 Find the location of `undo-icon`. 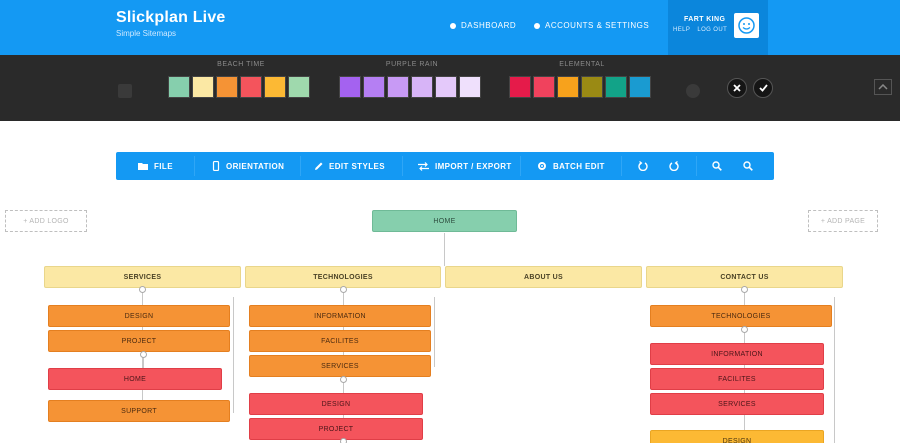

undo-icon is located at coordinates (643, 166).